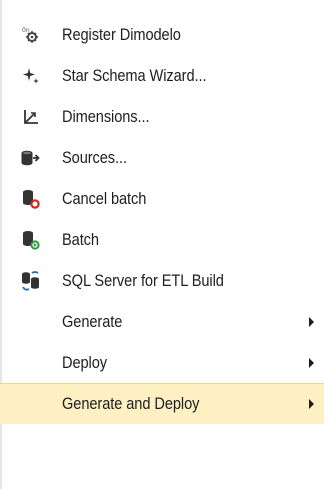 This screenshot has width=324, height=489. I want to click on menu-item-label: Register Dimodelo, so click(121, 34).